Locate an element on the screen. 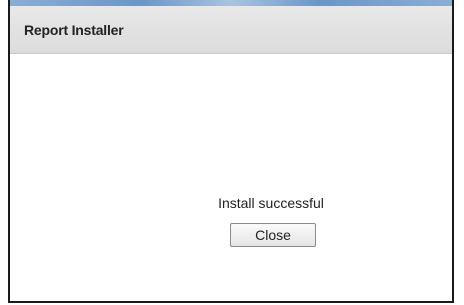 The image size is (464, 305). close-button: Close is located at coordinates (273, 235).